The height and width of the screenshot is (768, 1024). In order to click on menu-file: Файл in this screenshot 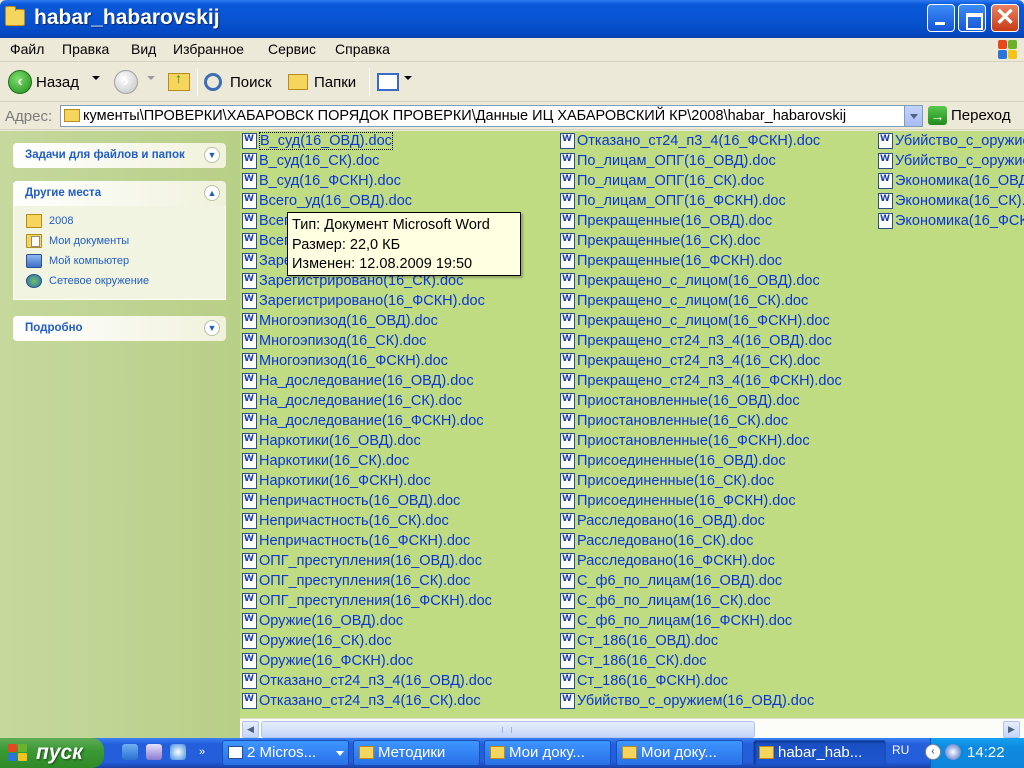, I will do `click(27, 49)`.